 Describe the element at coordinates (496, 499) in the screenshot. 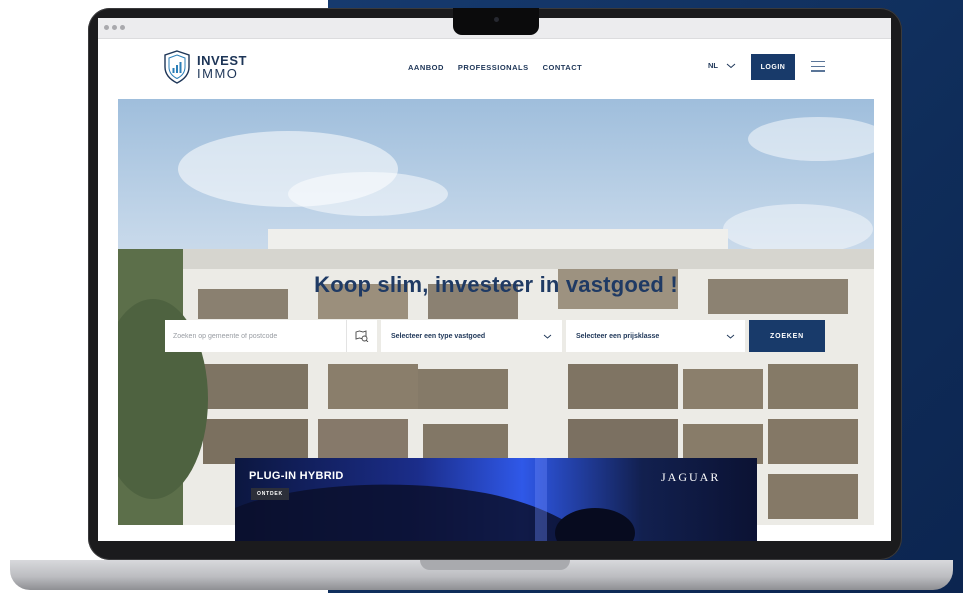

I see `ad-banner: PLUG-IN HYBRID ONTDEK JAGUAR` at that location.